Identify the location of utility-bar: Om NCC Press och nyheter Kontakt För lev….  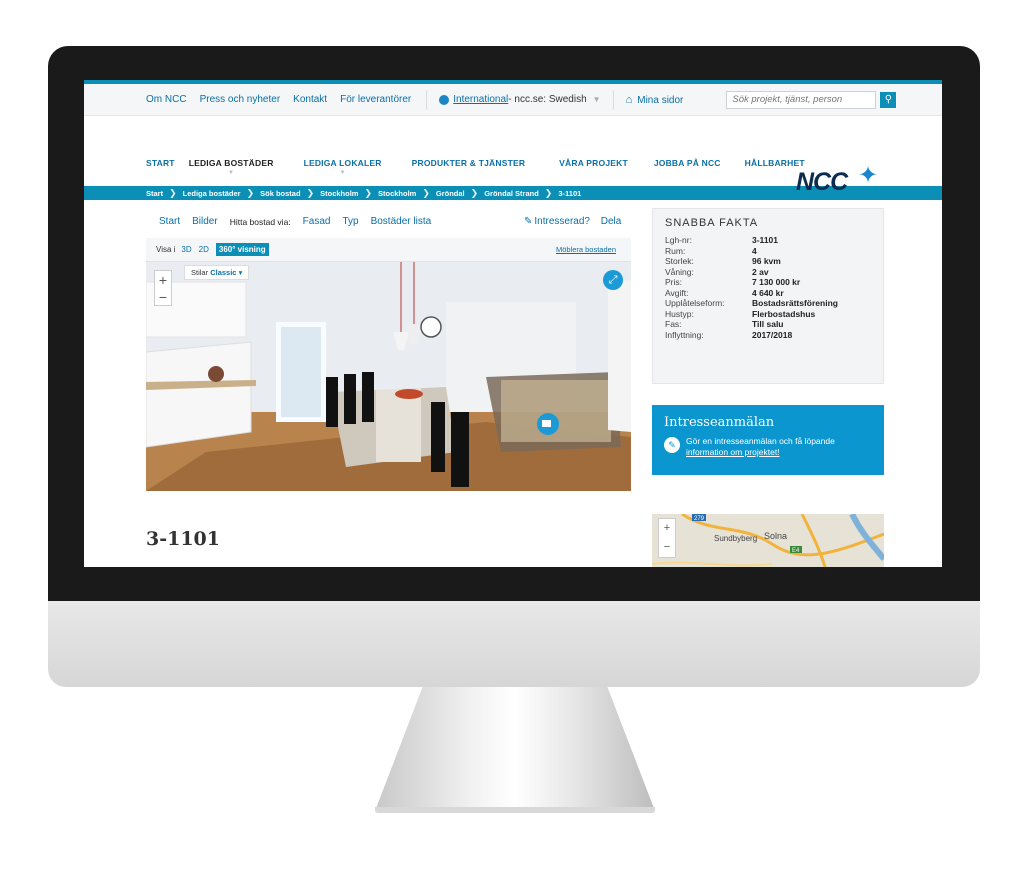
(513, 100).